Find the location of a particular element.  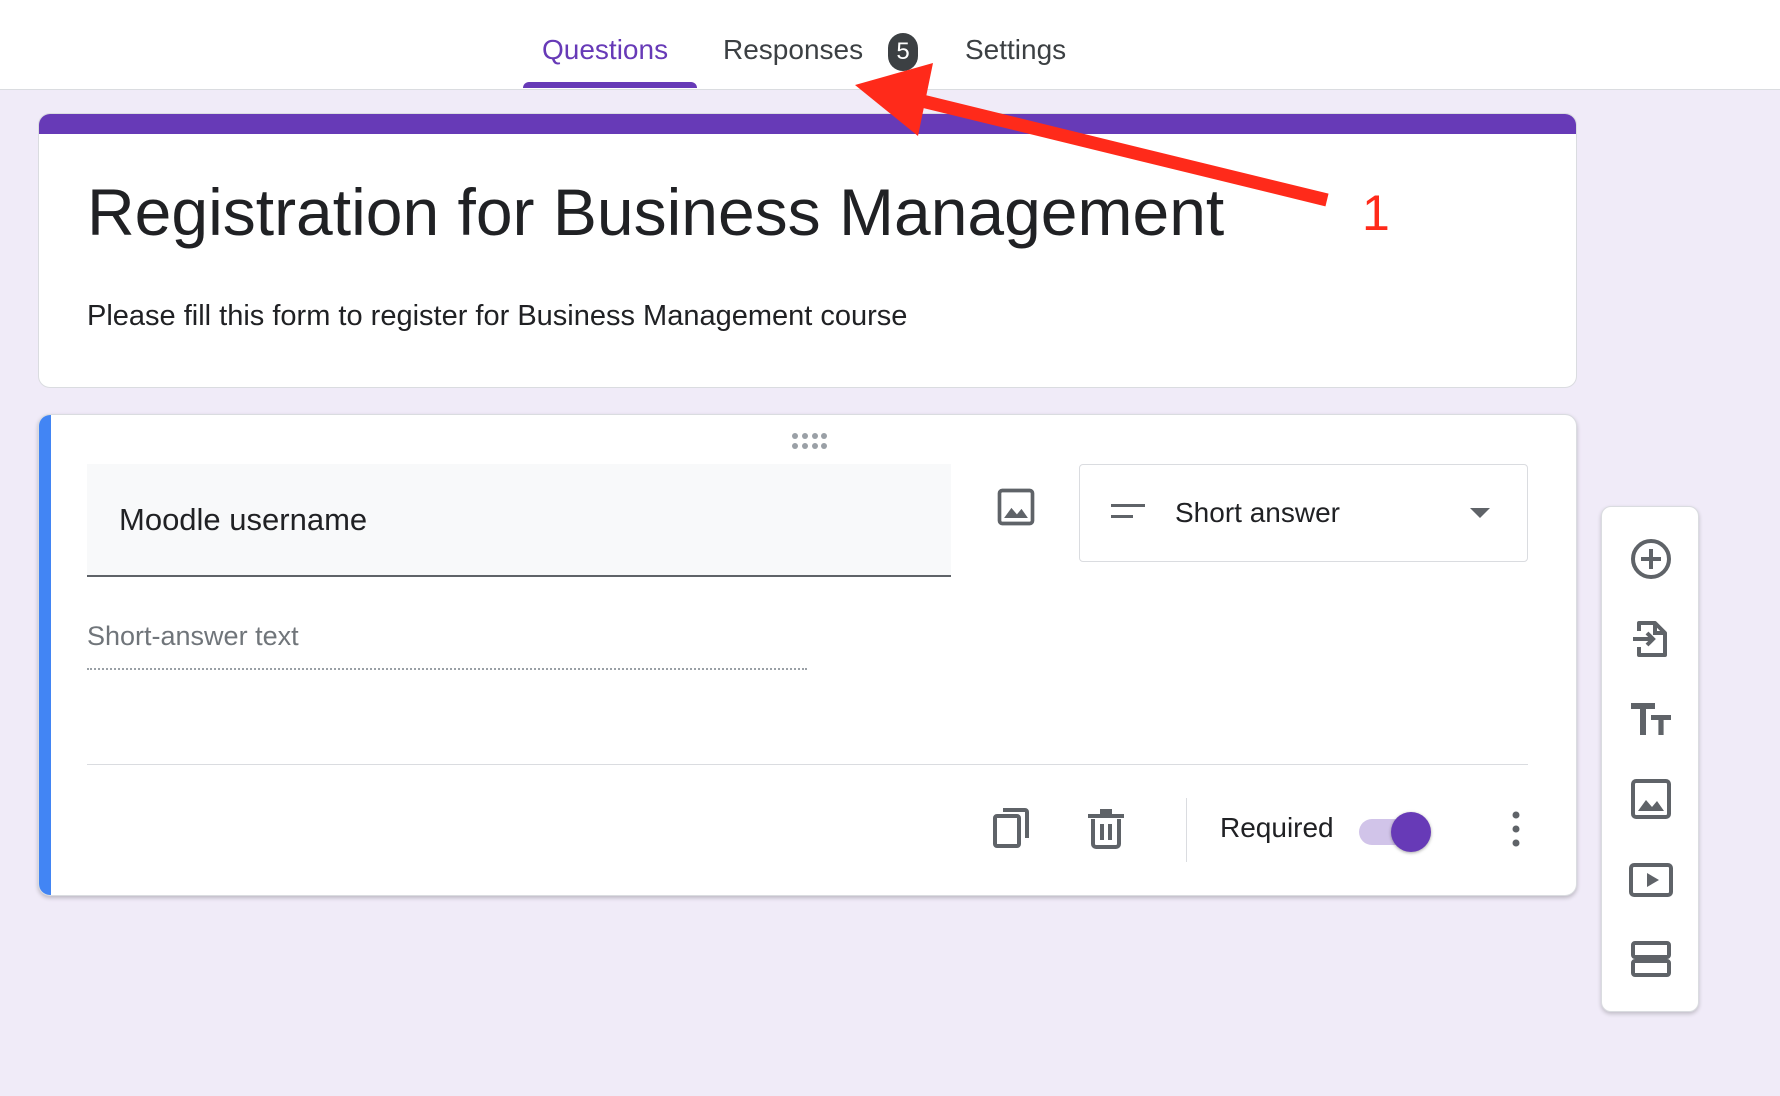

required-toggle is located at coordinates (1395, 832).